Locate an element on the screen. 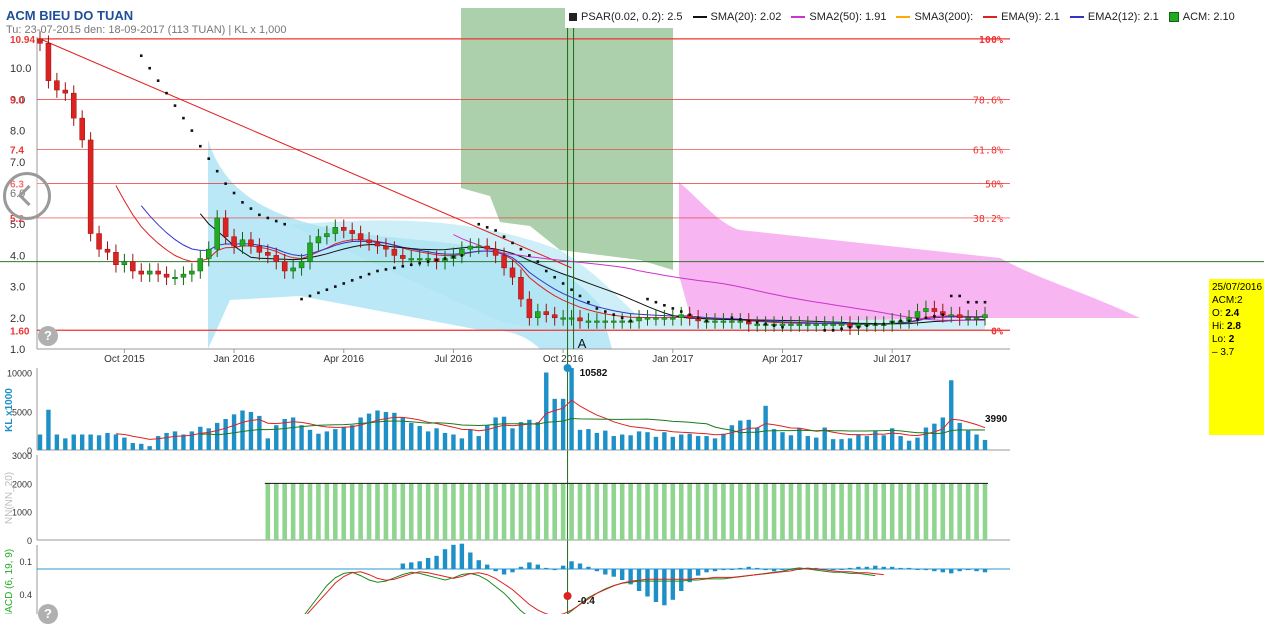 The height and width of the screenshot is (624, 1264). macd-low-marker is located at coordinates (567, 596).